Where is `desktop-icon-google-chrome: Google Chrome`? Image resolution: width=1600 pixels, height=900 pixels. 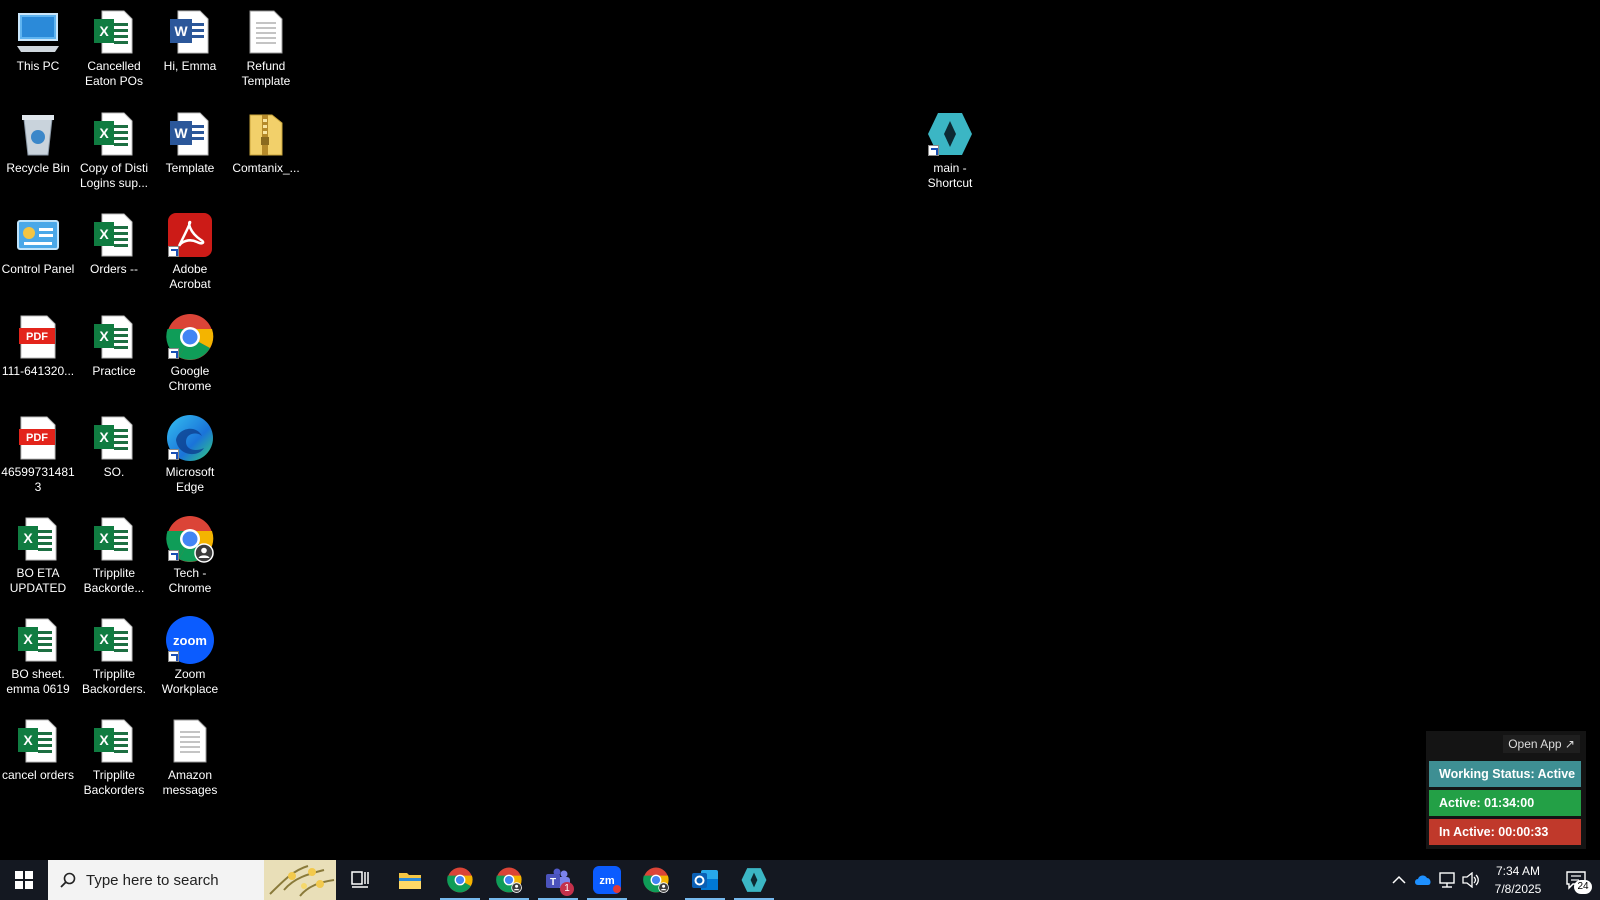 desktop-icon-google-chrome: Google Chrome is located at coordinates (190, 353).